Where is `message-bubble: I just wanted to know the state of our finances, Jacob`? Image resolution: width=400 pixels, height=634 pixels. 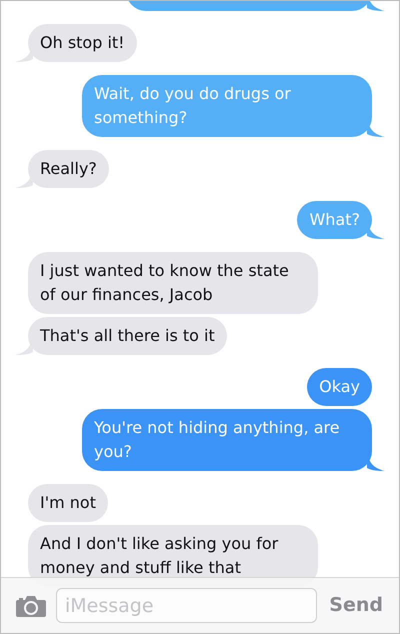 message-bubble: I just wanted to know the state of our finances, Jacob is located at coordinates (173, 283).